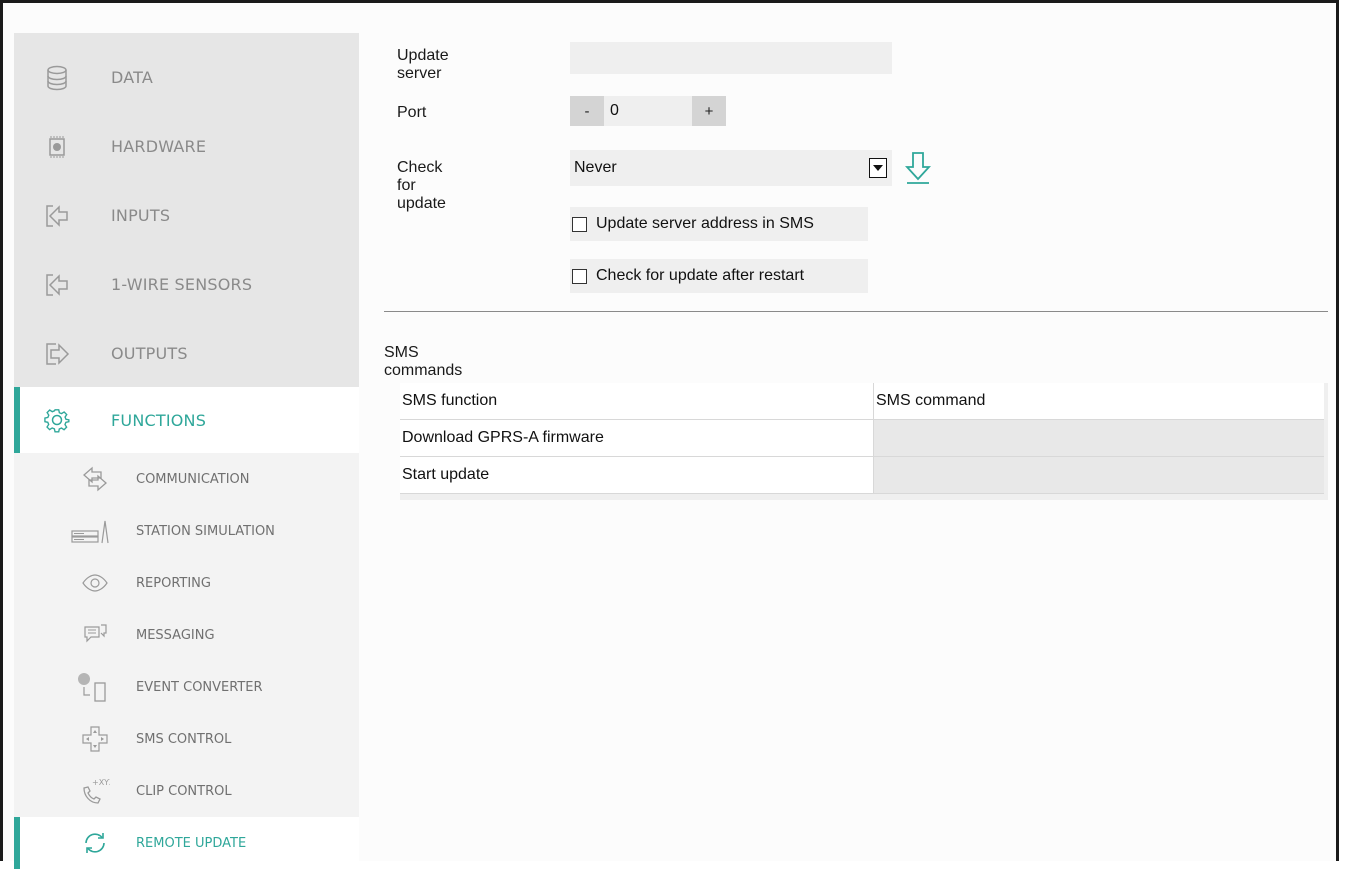  I want to click on port-input: 0, so click(648, 111).